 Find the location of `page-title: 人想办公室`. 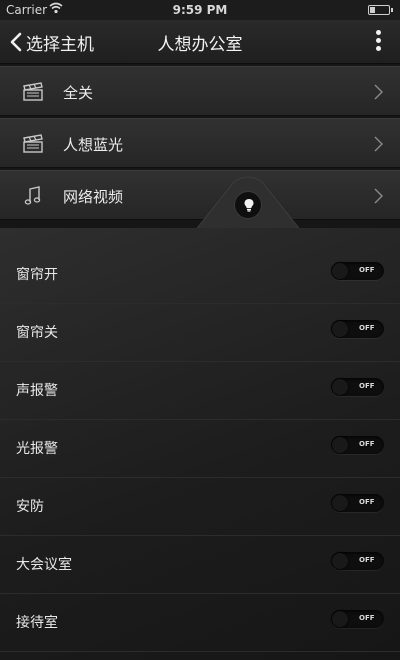

page-title: 人想办公室 is located at coordinates (200, 45).